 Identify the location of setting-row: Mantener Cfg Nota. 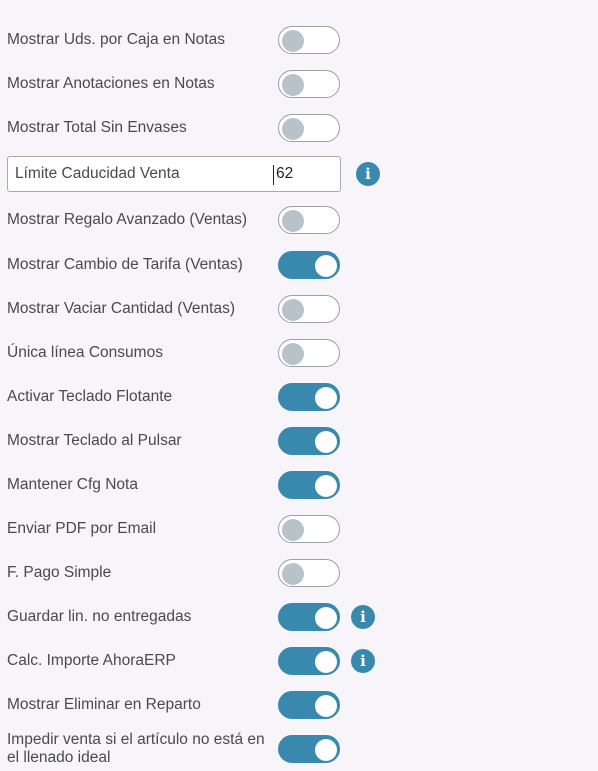
(299, 485).